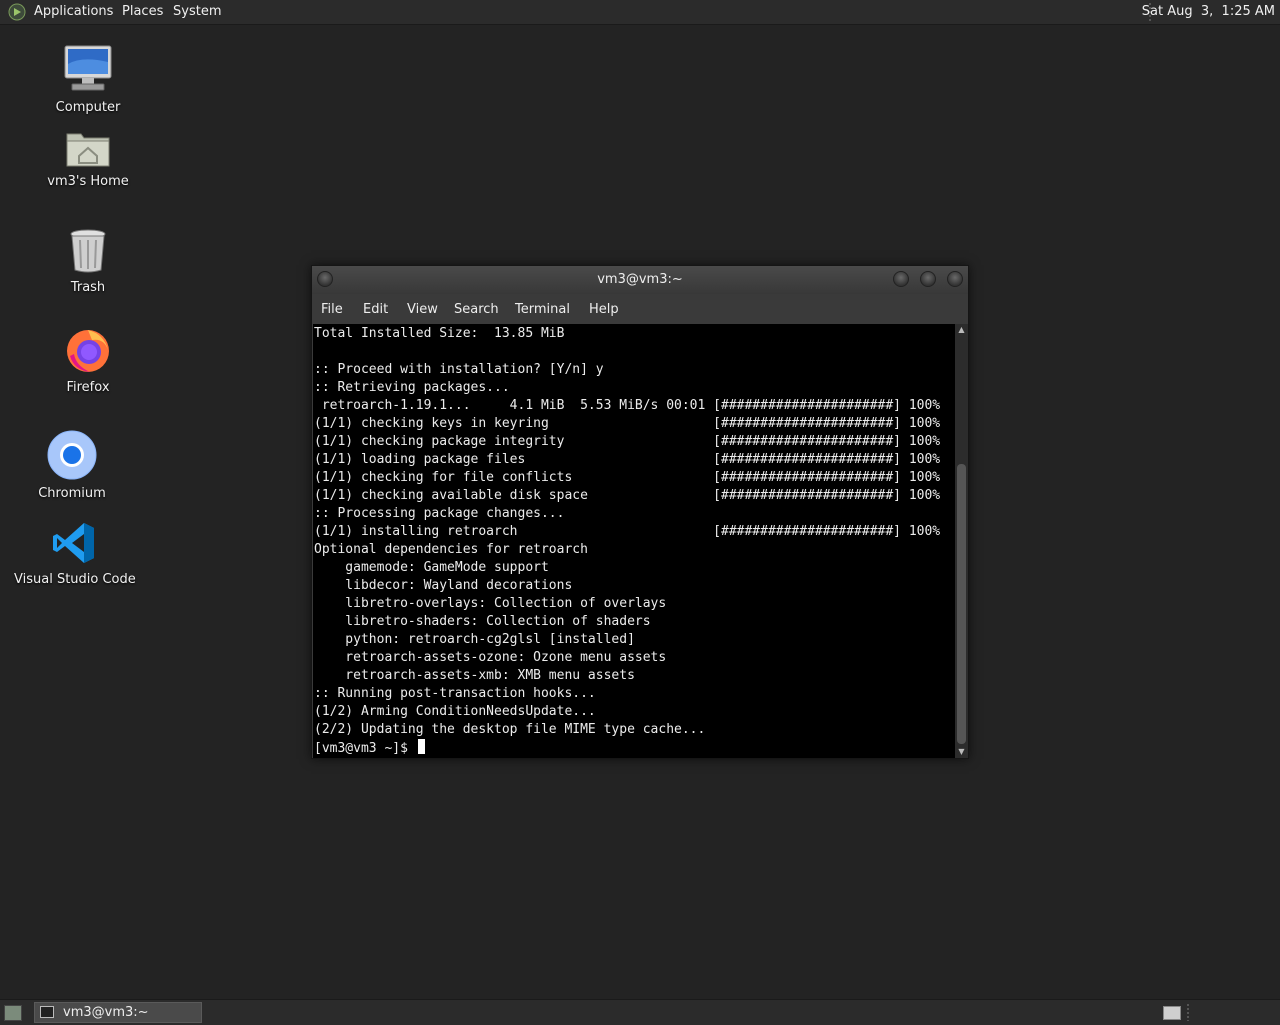 The height and width of the screenshot is (1025, 1280). What do you see at coordinates (961, 330) in the screenshot?
I see `scroll-up-arrow-icon: ▲` at bounding box center [961, 330].